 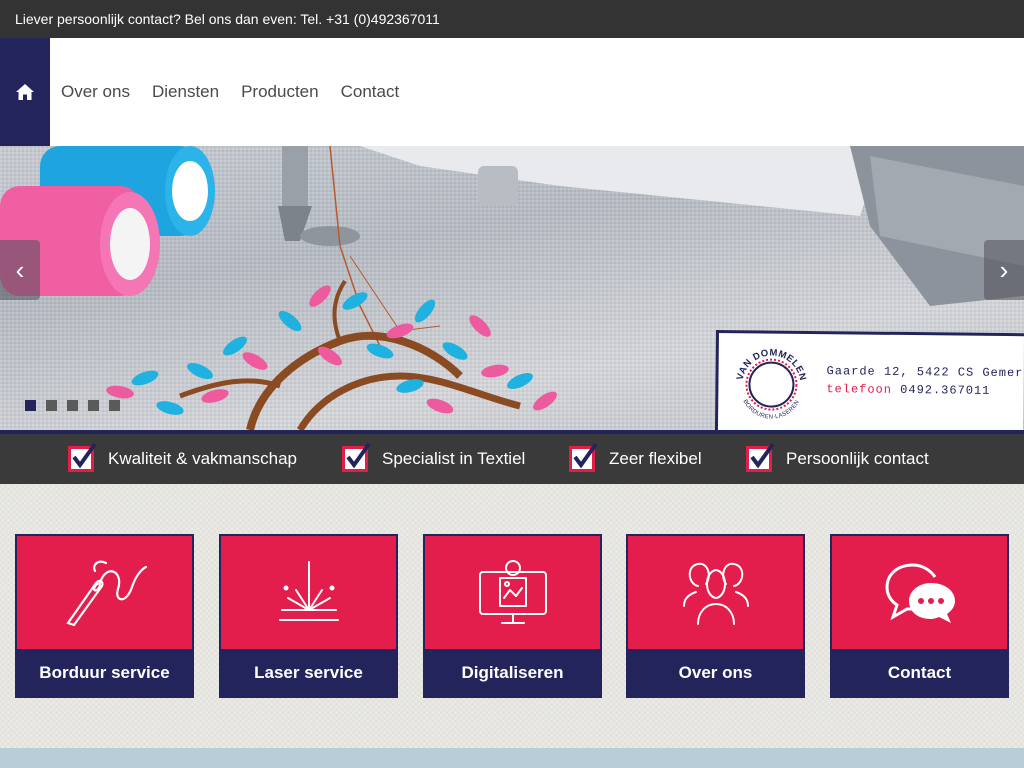 What do you see at coordinates (95, 92) in the screenshot?
I see `nav-item-over-ons: Over ons` at bounding box center [95, 92].